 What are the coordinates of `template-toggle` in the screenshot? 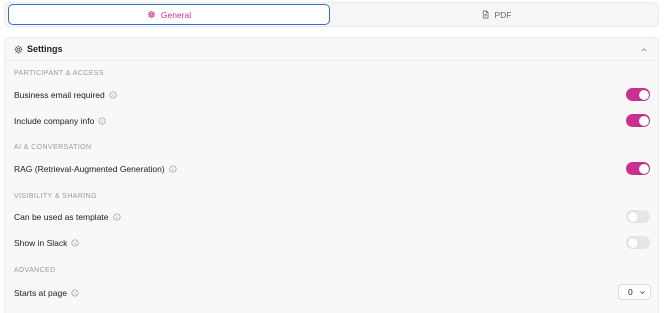 It's located at (638, 216).